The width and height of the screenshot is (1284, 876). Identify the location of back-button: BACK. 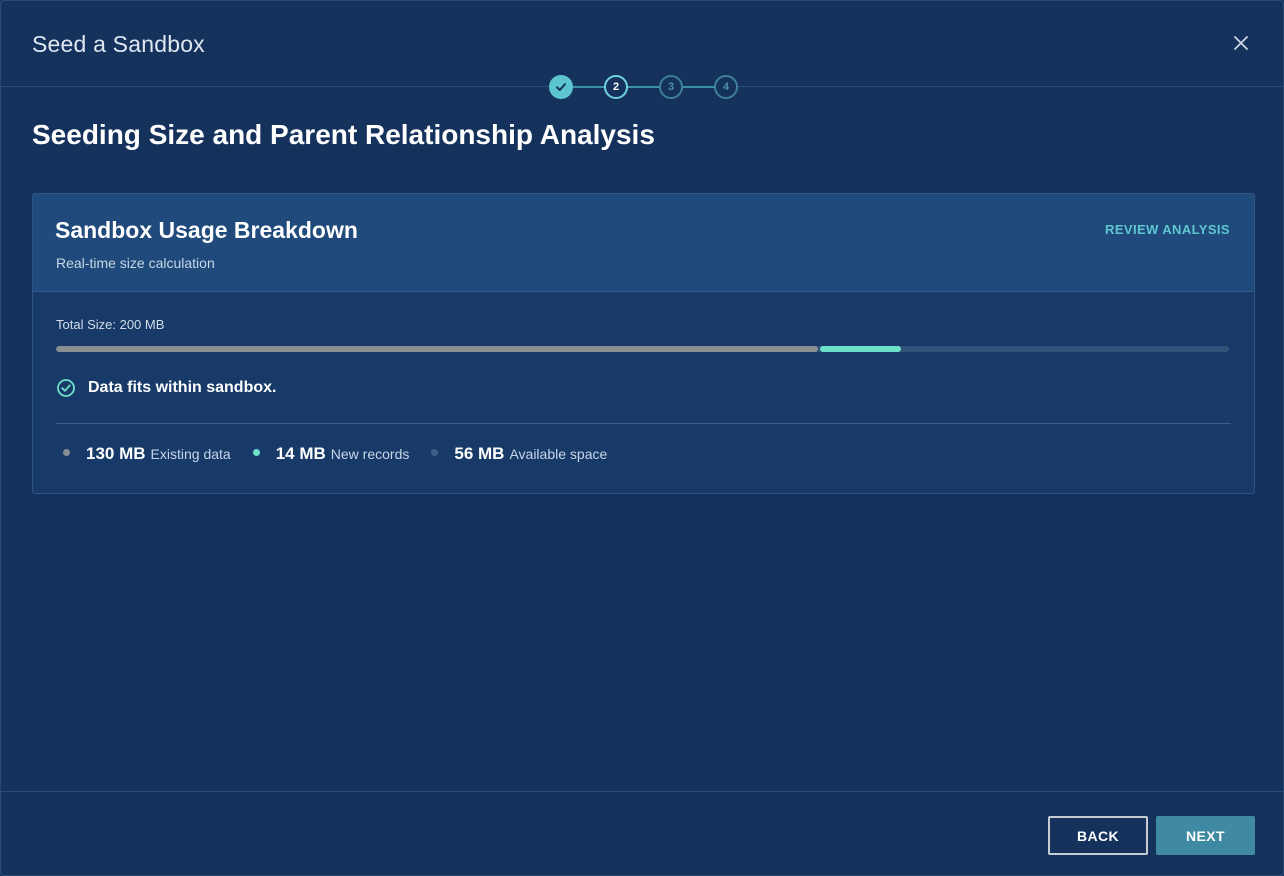
(1098, 835).